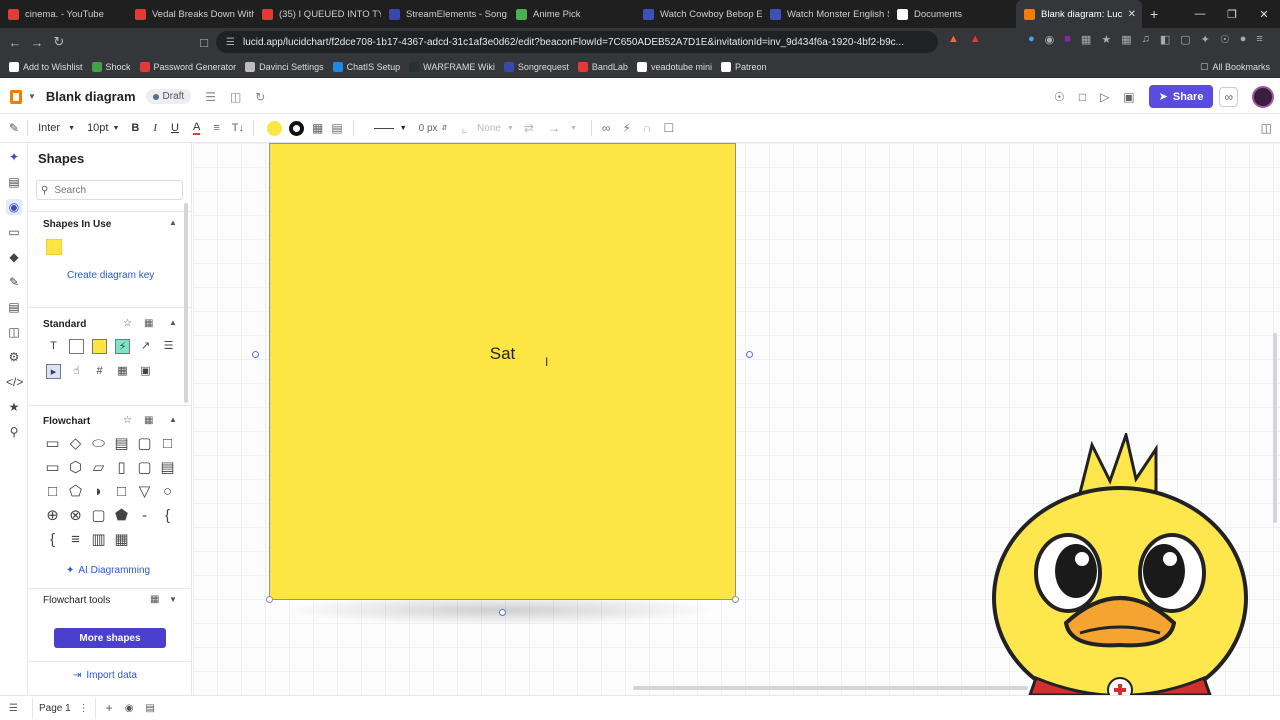 The image size is (1280, 720). What do you see at coordinates (14, 357) in the screenshot?
I see `integration-icon: ⚙` at bounding box center [14, 357].